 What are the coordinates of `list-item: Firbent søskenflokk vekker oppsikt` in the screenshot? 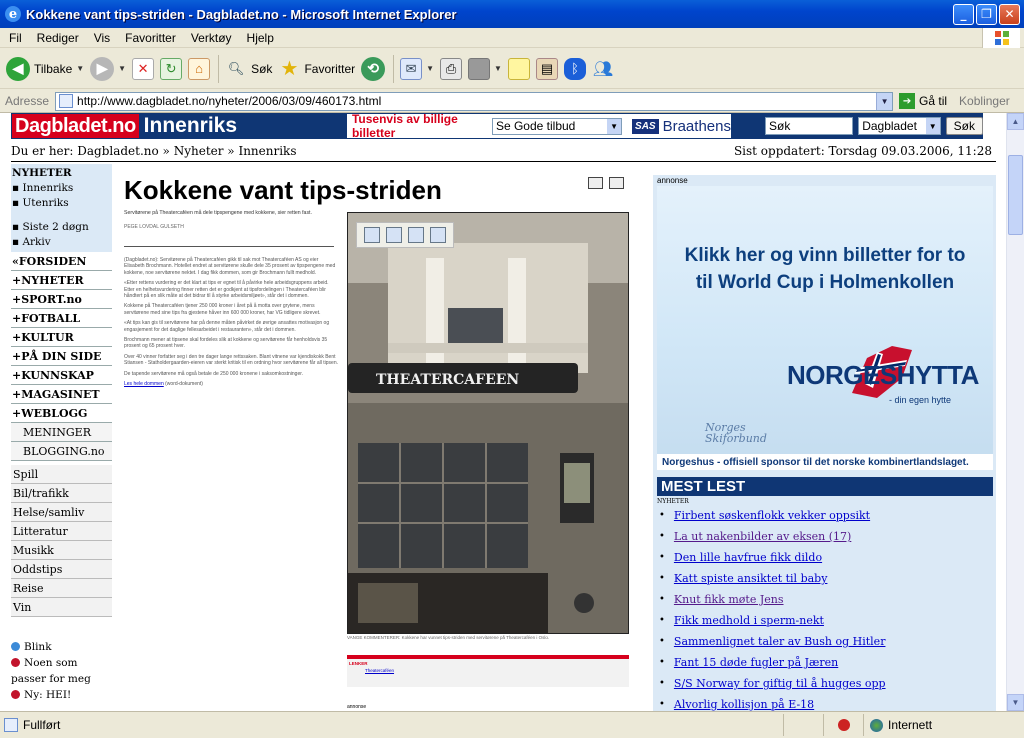 It's located at (827, 515).